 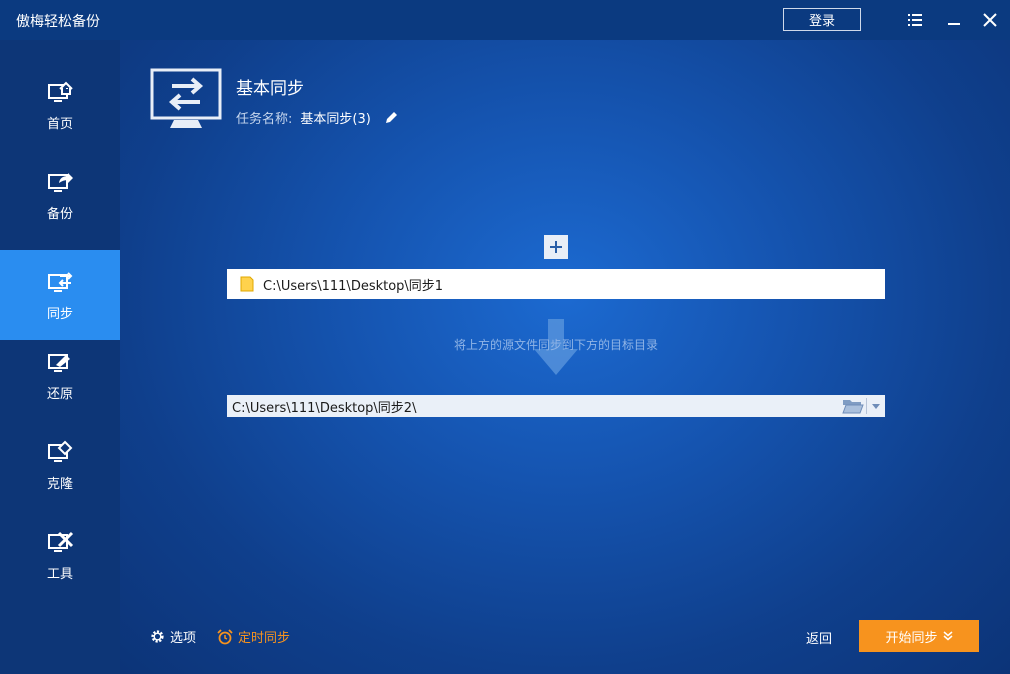 What do you see at coordinates (58, 22) in the screenshot?
I see `app-title: 傲梅轻松备份` at bounding box center [58, 22].